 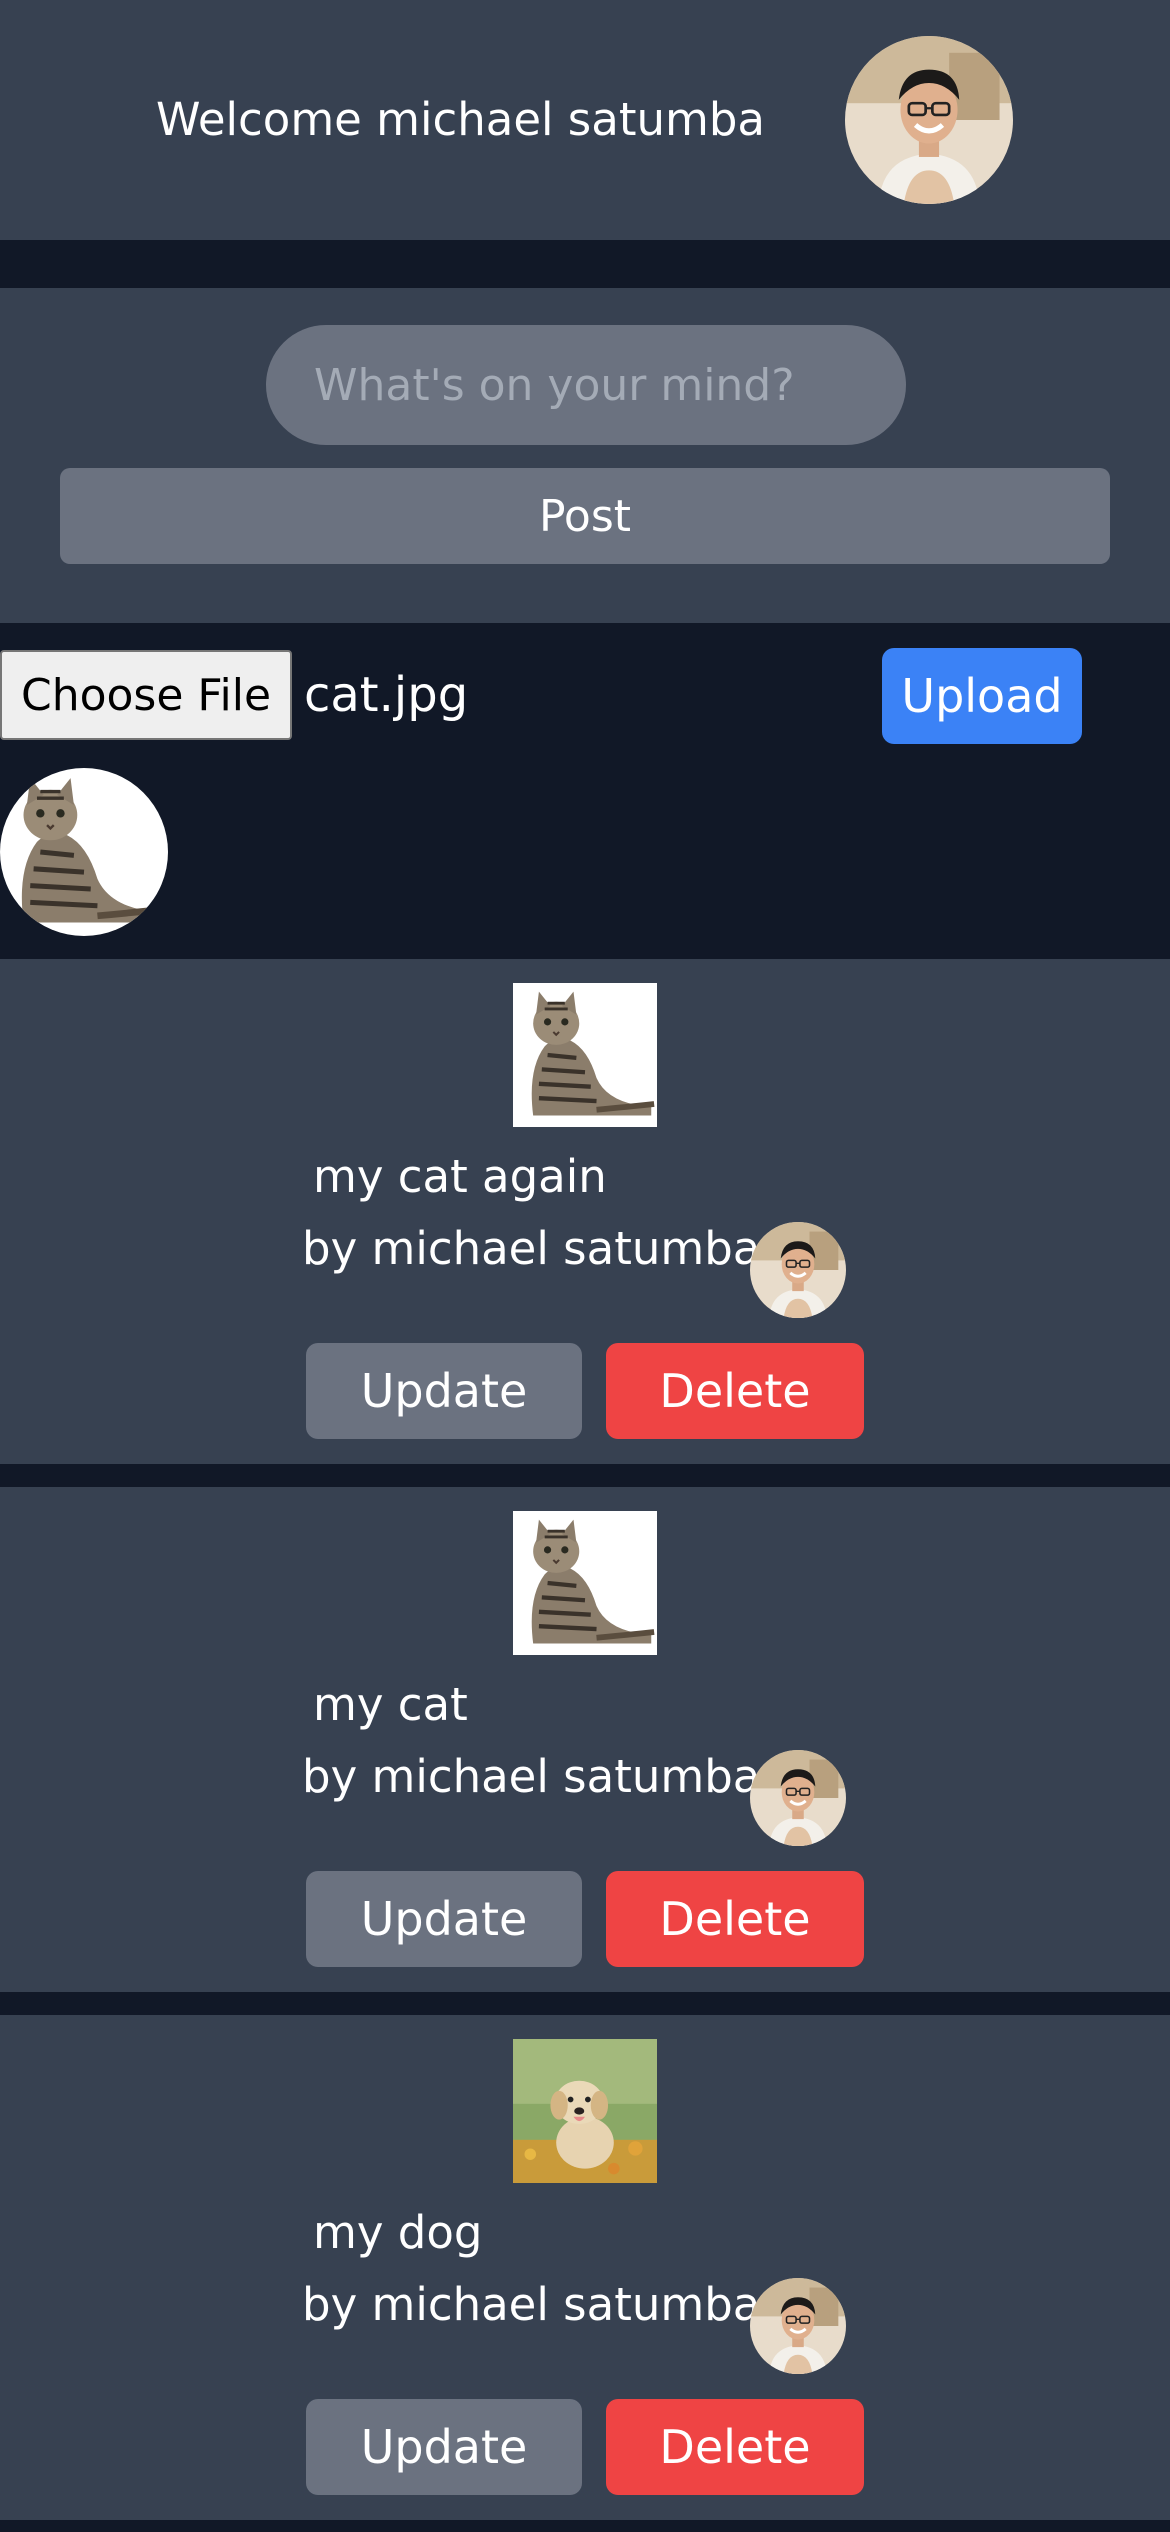 What do you see at coordinates (146, 695) in the screenshot?
I see `choose-file-button: Choose File` at bounding box center [146, 695].